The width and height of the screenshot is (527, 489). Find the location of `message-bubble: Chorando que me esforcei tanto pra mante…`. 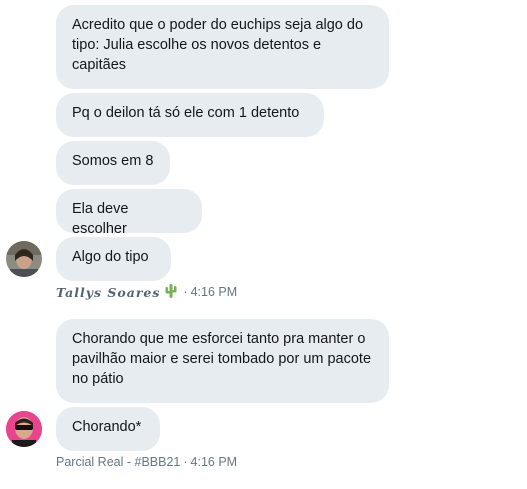

message-bubble: Chorando que me esforcei tanto pra mante… is located at coordinates (222, 361).